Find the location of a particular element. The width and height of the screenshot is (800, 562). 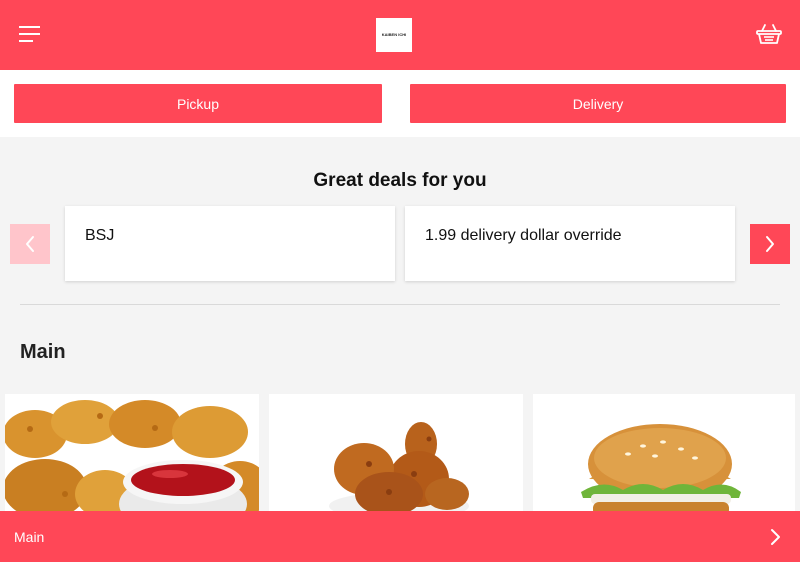

deal-card: 1.99 delivery dollar override is located at coordinates (570, 243).